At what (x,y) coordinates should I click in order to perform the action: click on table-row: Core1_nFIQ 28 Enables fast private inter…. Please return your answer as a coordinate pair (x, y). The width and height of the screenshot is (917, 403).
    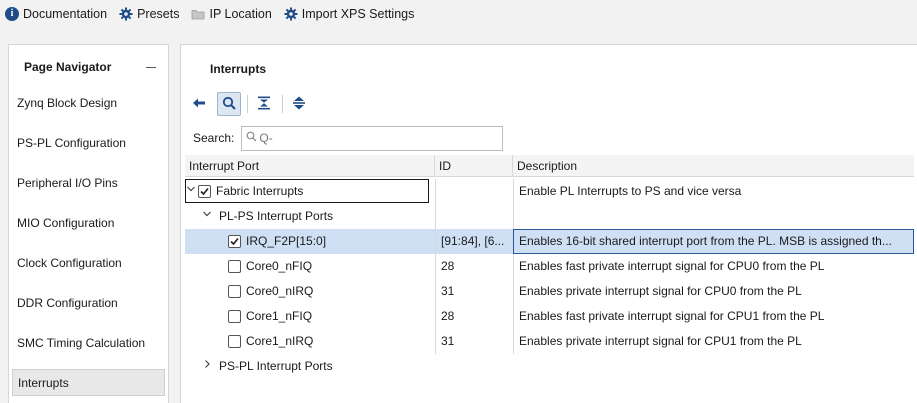
    Looking at the image, I should click on (549, 316).